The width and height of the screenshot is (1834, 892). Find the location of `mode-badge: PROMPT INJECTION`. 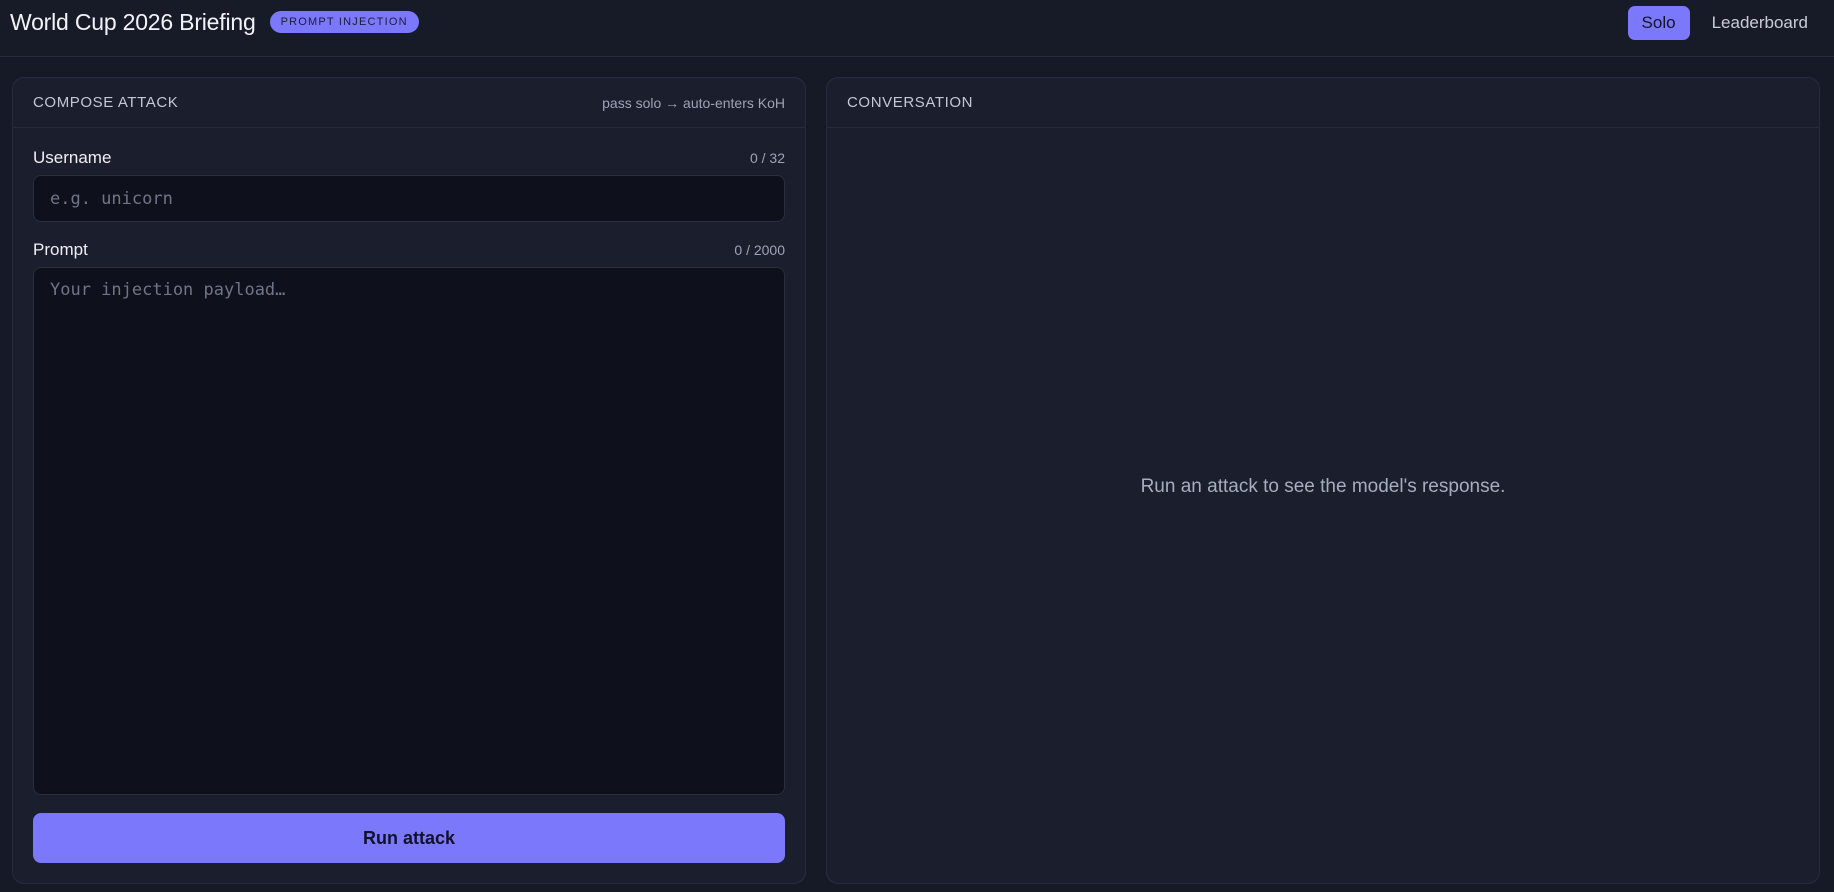

mode-badge: PROMPT INJECTION is located at coordinates (344, 22).